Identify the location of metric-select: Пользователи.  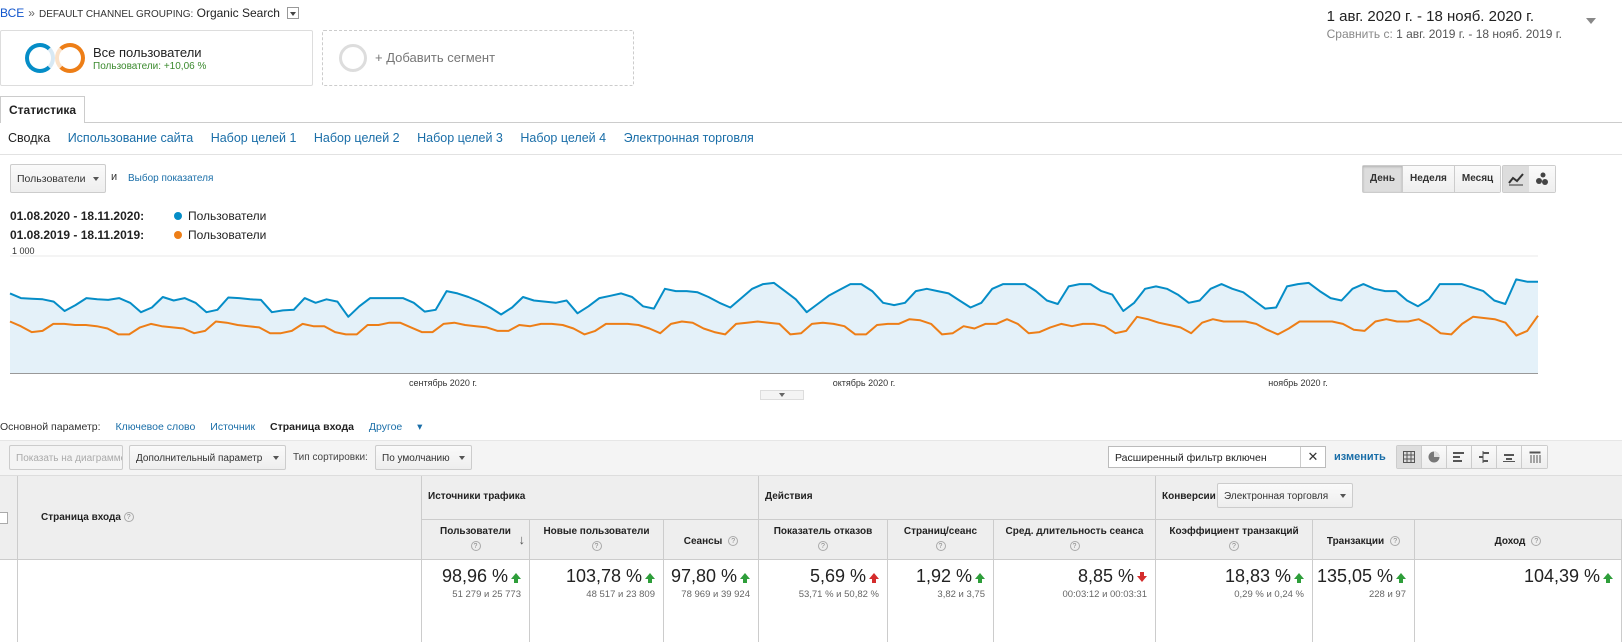
(58, 178).